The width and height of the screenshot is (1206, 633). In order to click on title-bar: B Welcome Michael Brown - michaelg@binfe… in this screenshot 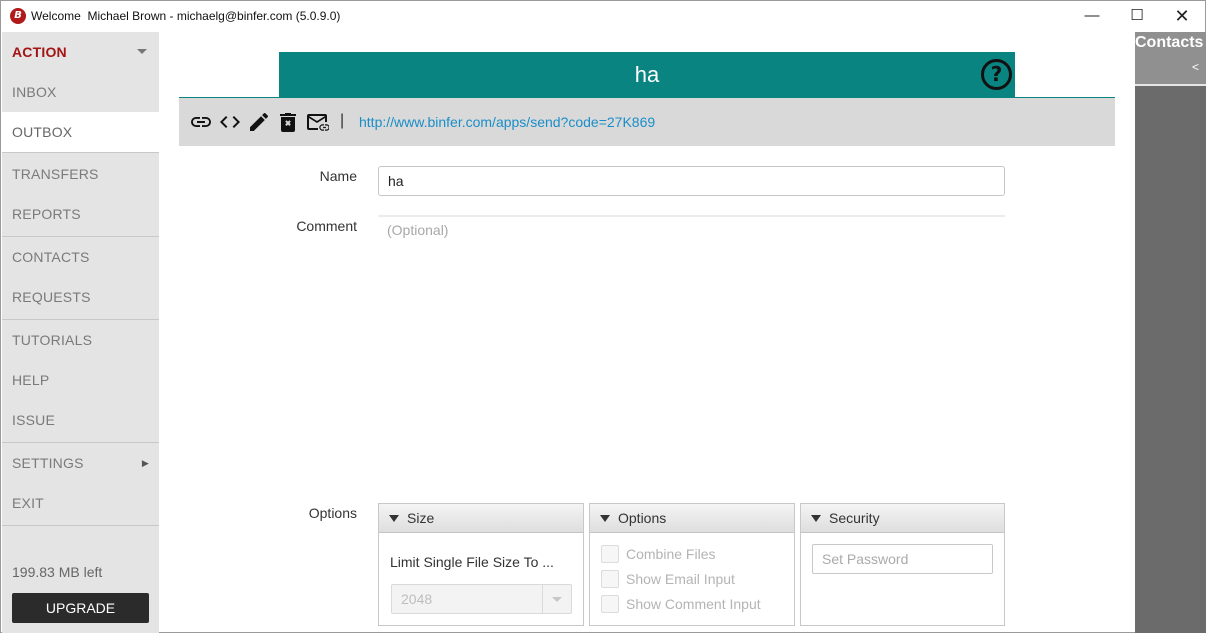, I will do `click(603, 16)`.